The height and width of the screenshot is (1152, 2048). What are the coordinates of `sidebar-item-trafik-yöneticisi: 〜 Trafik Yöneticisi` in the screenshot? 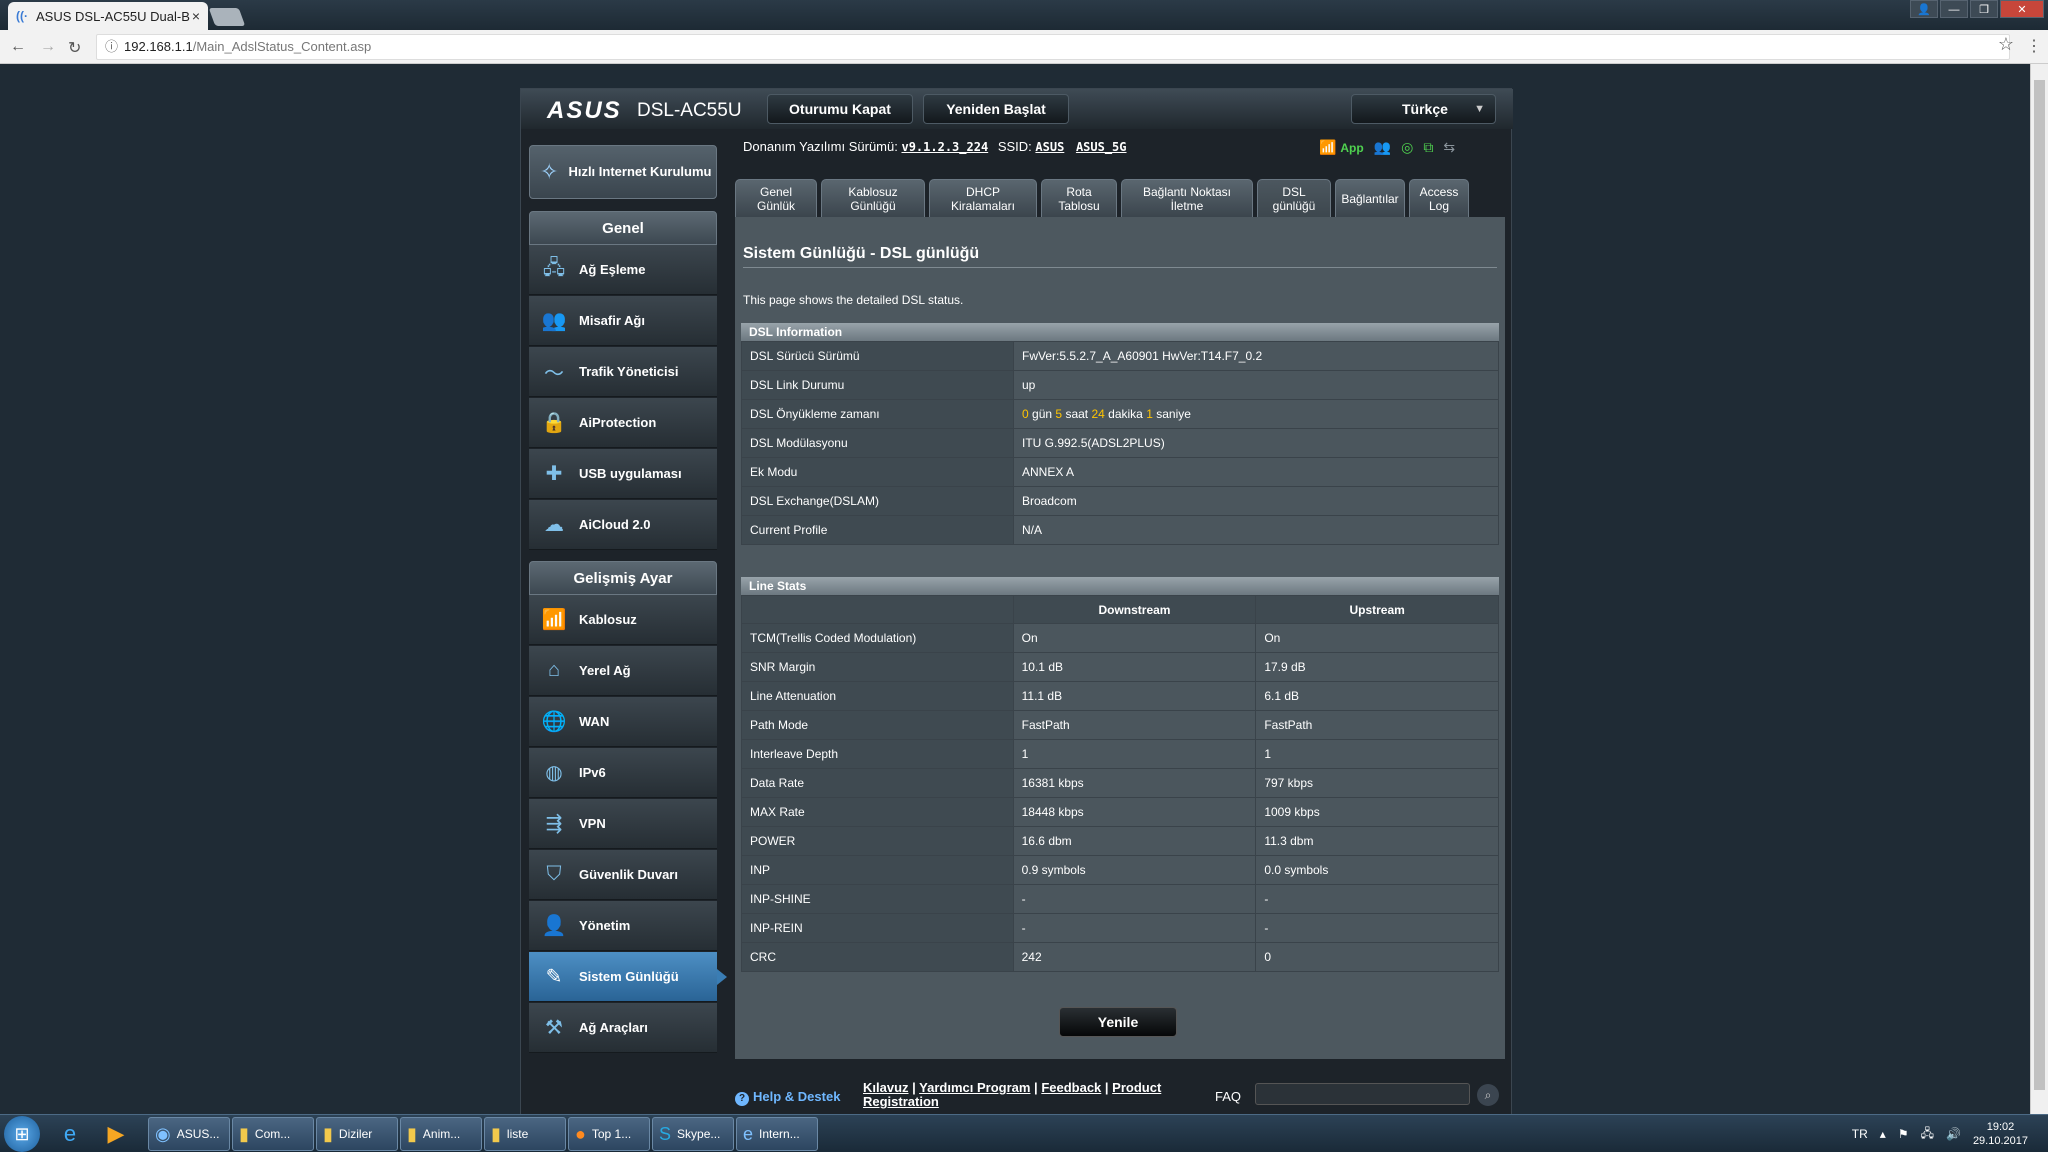 It's located at (623, 372).